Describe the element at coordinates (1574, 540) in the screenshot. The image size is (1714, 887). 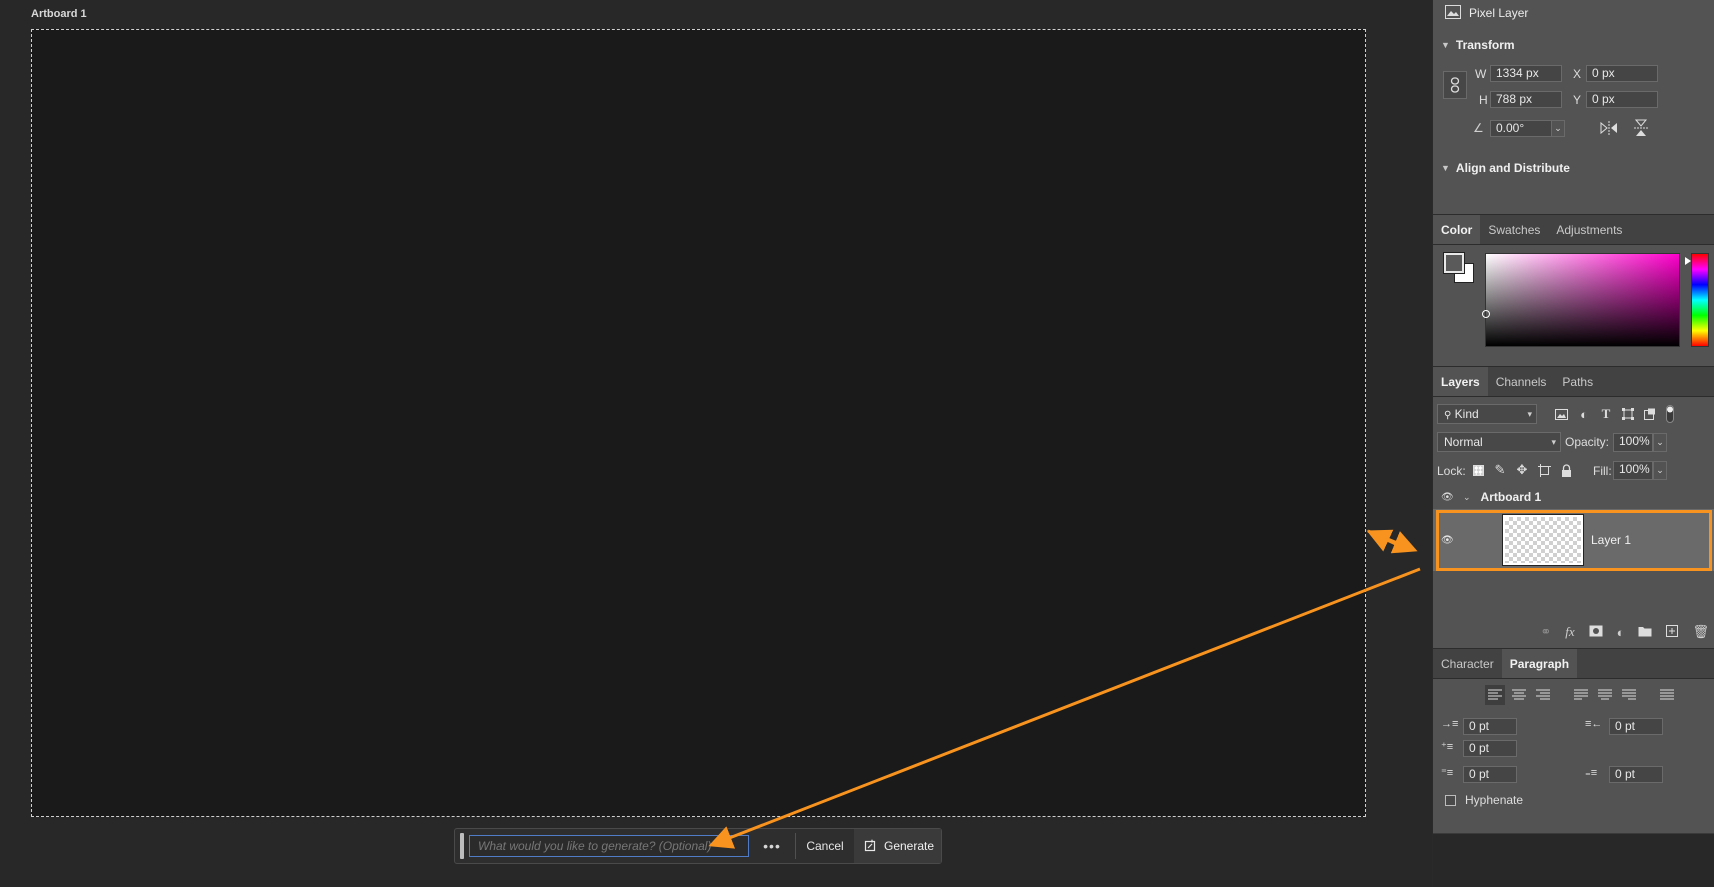
I see `layer-highlight-box` at that location.